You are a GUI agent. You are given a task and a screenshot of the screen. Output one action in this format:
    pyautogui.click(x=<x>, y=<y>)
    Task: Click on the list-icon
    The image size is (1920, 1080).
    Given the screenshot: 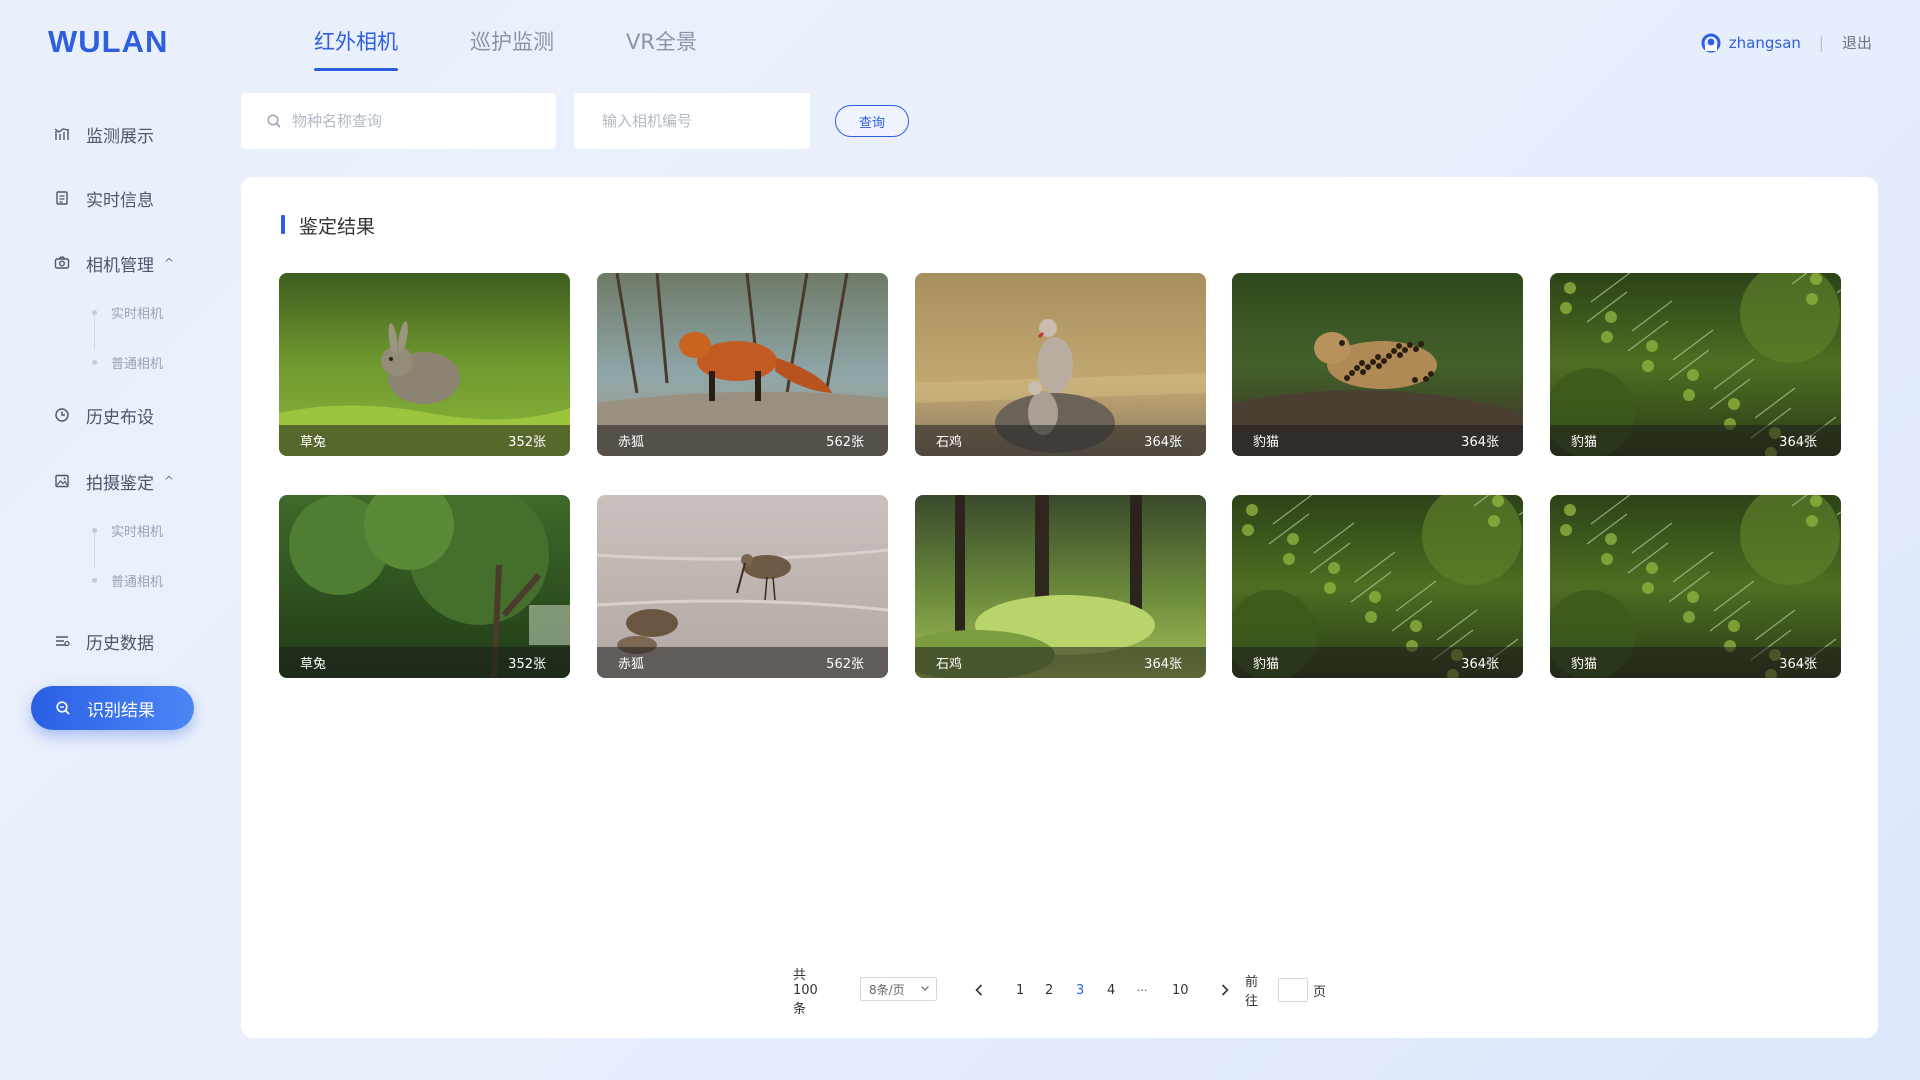 What is the action you would take?
    pyautogui.click(x=62, y=641)
    